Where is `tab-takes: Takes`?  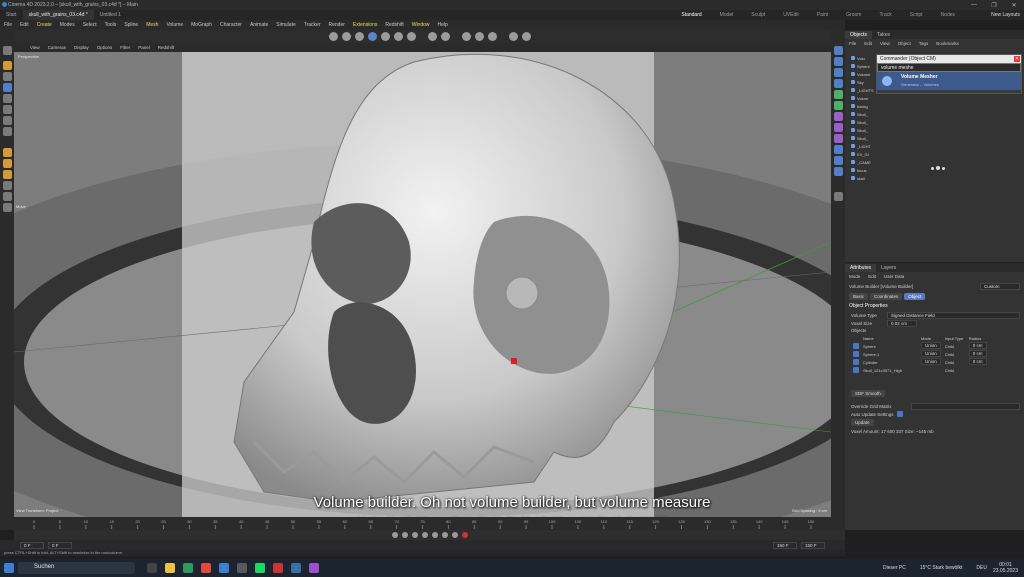 tab-takes: Takes is located at coordinates (883, 35).